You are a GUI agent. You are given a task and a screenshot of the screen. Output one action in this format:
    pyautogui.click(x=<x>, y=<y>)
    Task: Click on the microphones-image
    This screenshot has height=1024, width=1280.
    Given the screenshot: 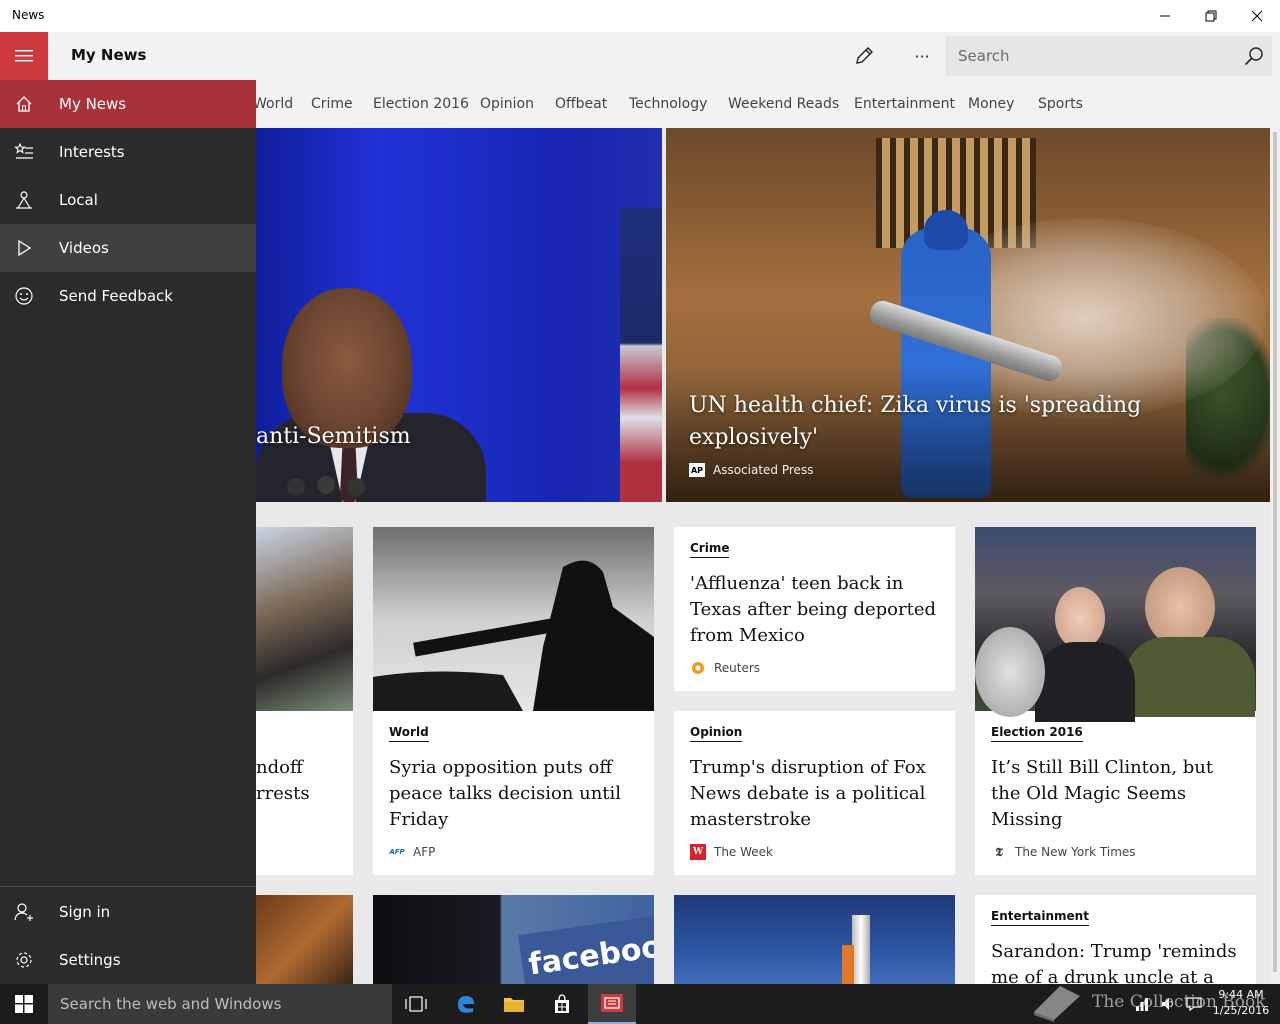 What is the action you would take?
    pyautogui.click(x=326, y=486)
    